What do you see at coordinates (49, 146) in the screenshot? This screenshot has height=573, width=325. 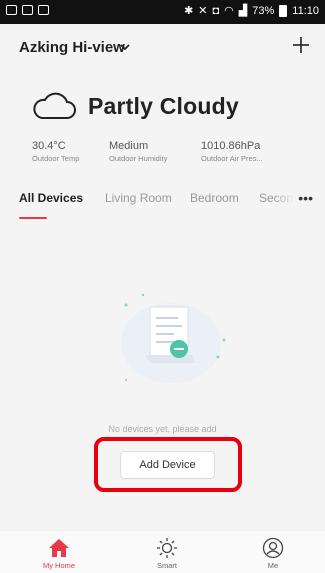 I see `stat-value: 30.4°C` at bounding box center [49, 146].